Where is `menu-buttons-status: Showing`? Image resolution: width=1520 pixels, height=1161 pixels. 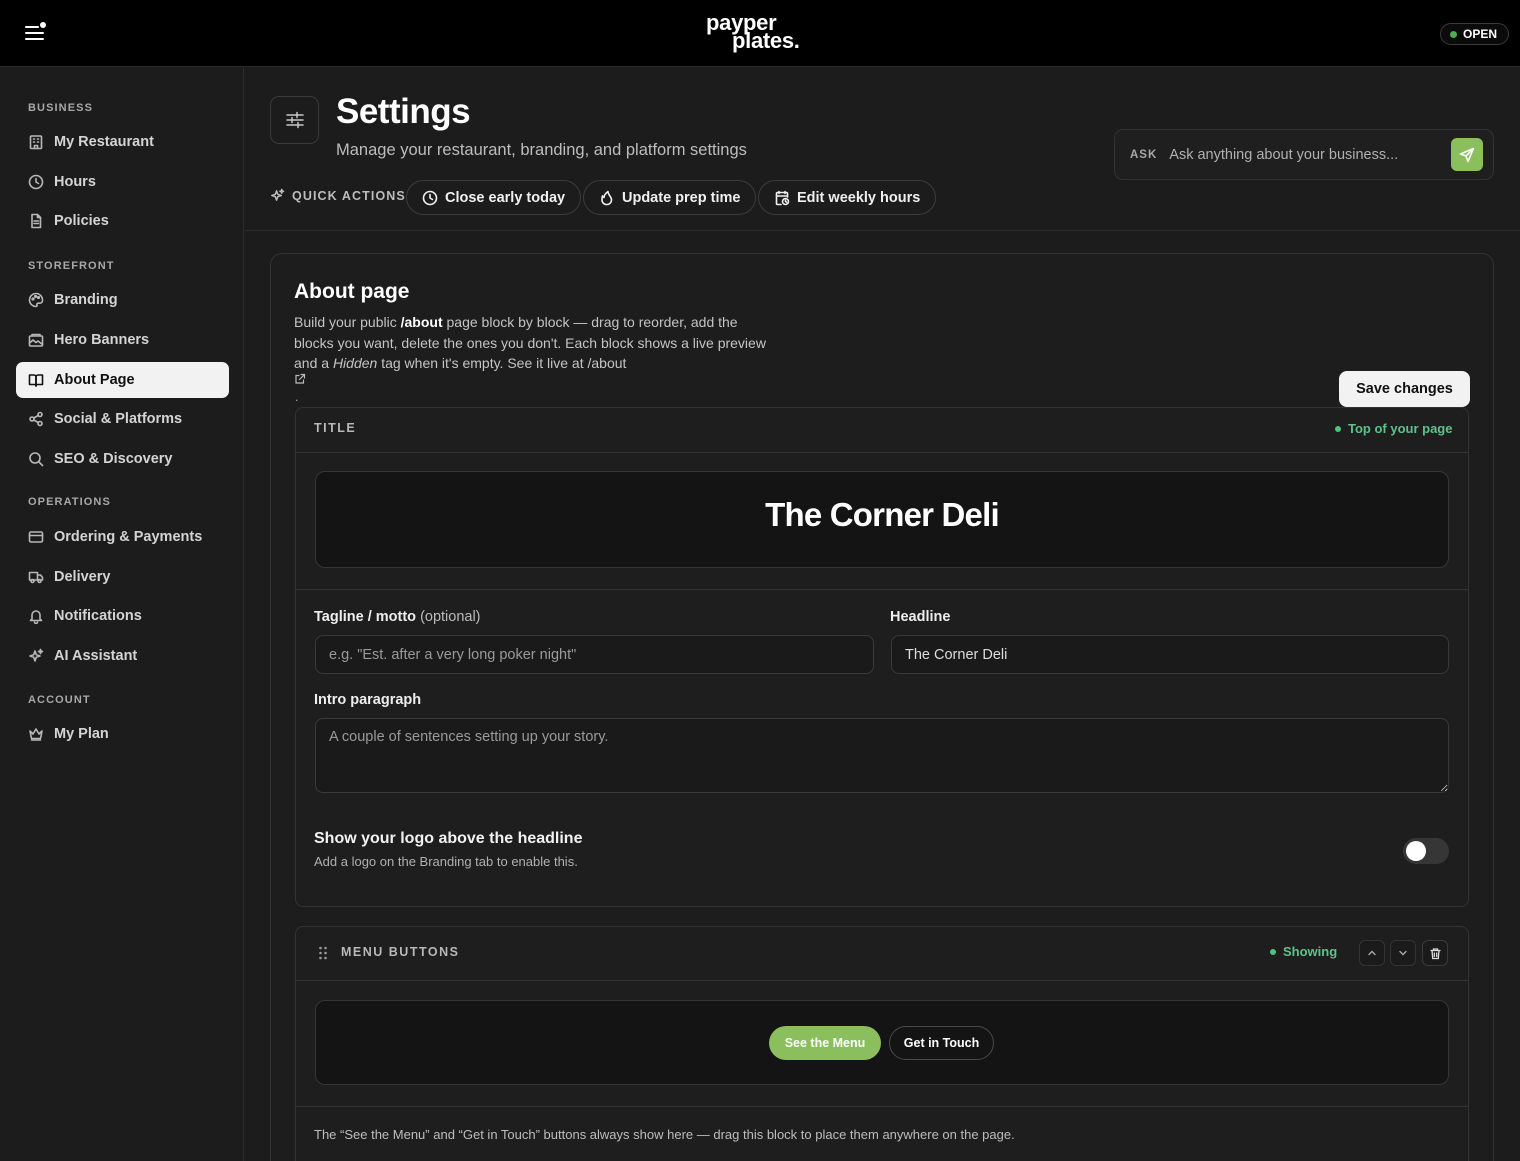 menu-buttons-status: Showing is located at coordinates (1303, 951).